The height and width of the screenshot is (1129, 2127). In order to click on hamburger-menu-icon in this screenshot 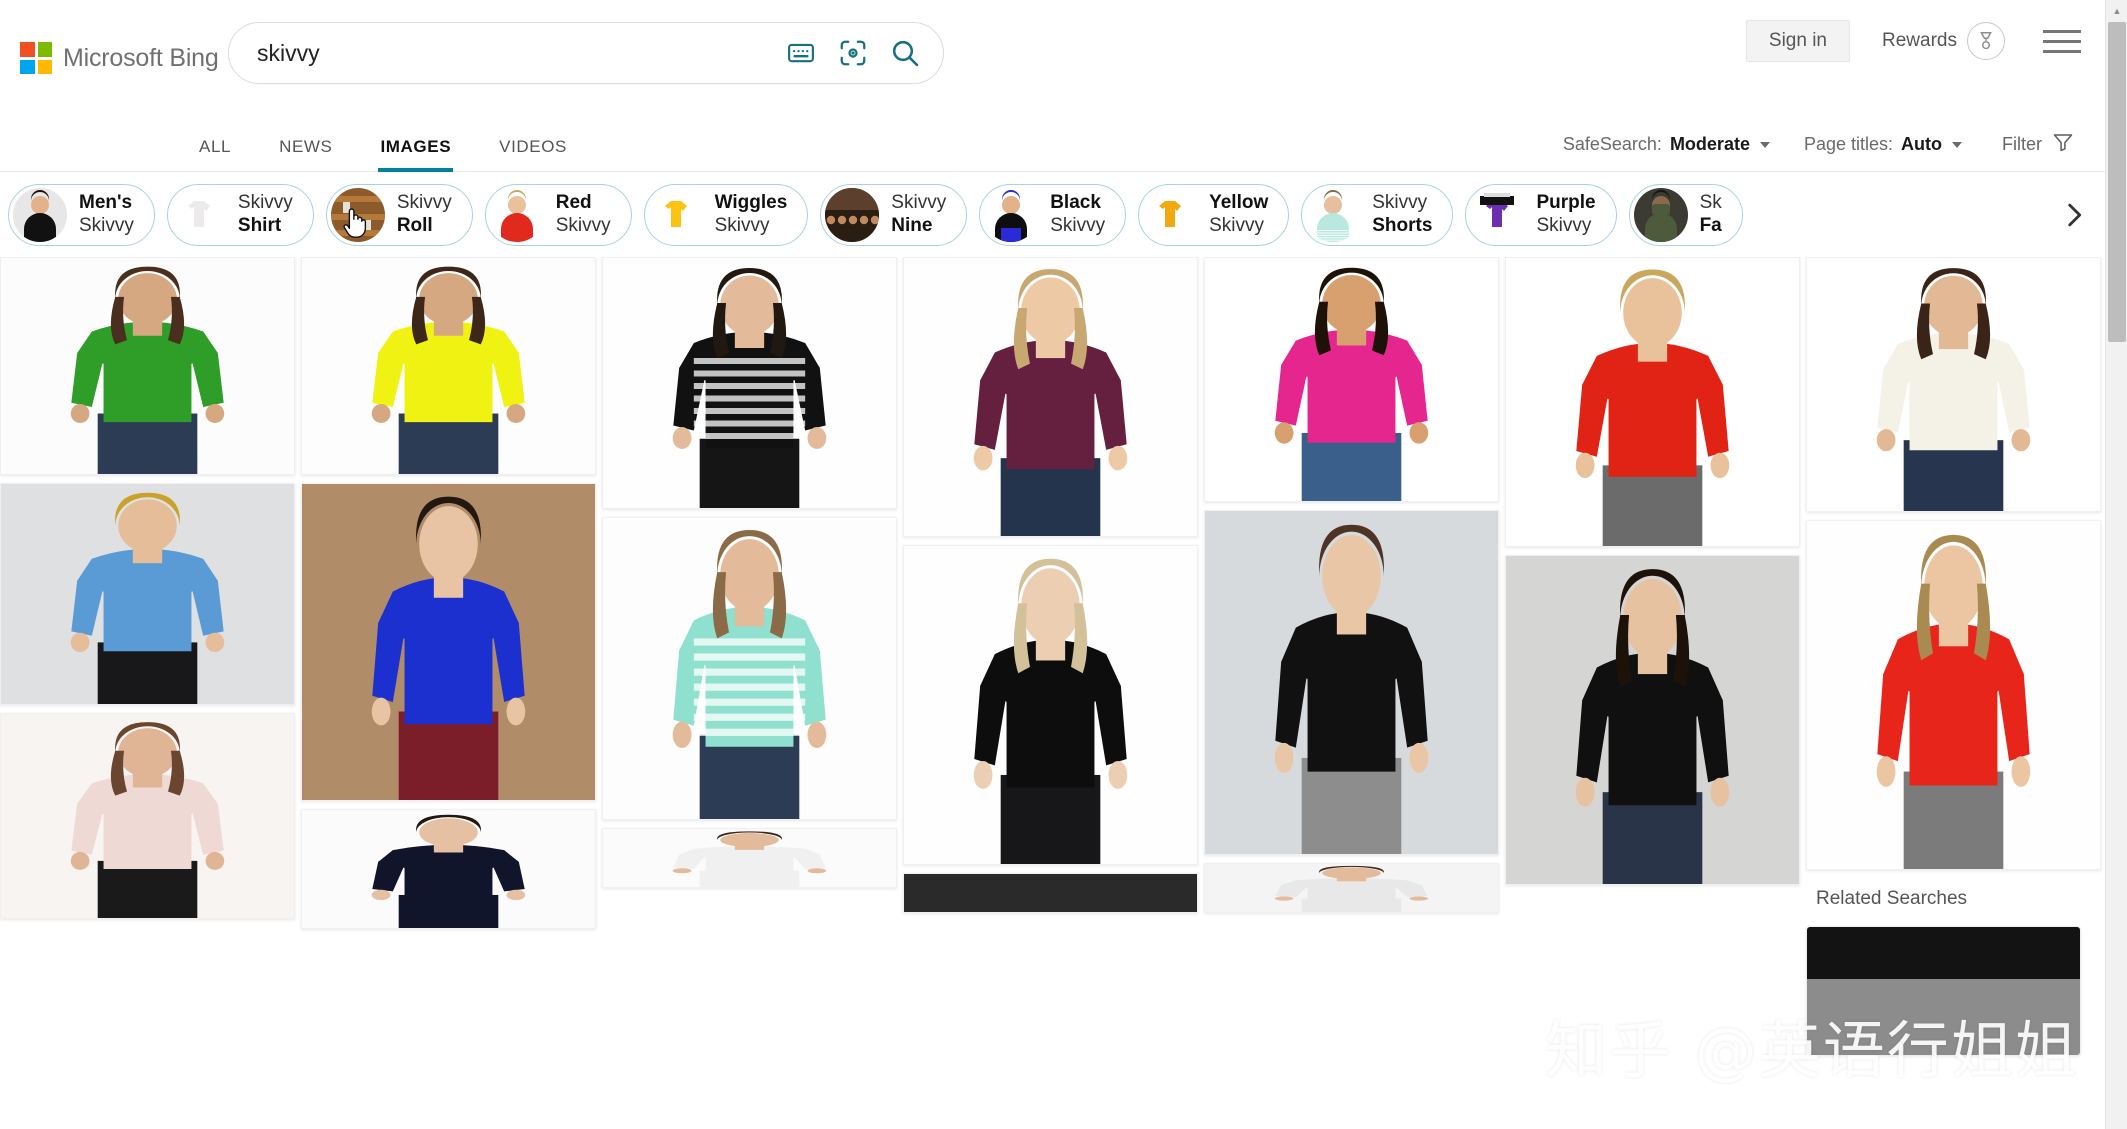, I will do `click(2063, 41)`.